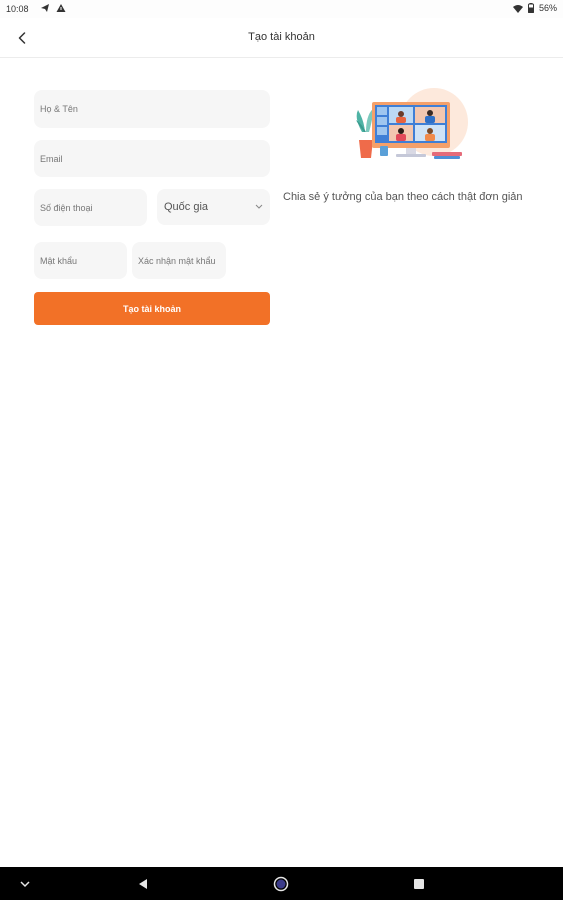 Image resolution: width=563 pixels, height=900 pixels. Describe the element at coordinates (213, 207) in the screenshot. I see `country-select: Quốc gia` at that location.